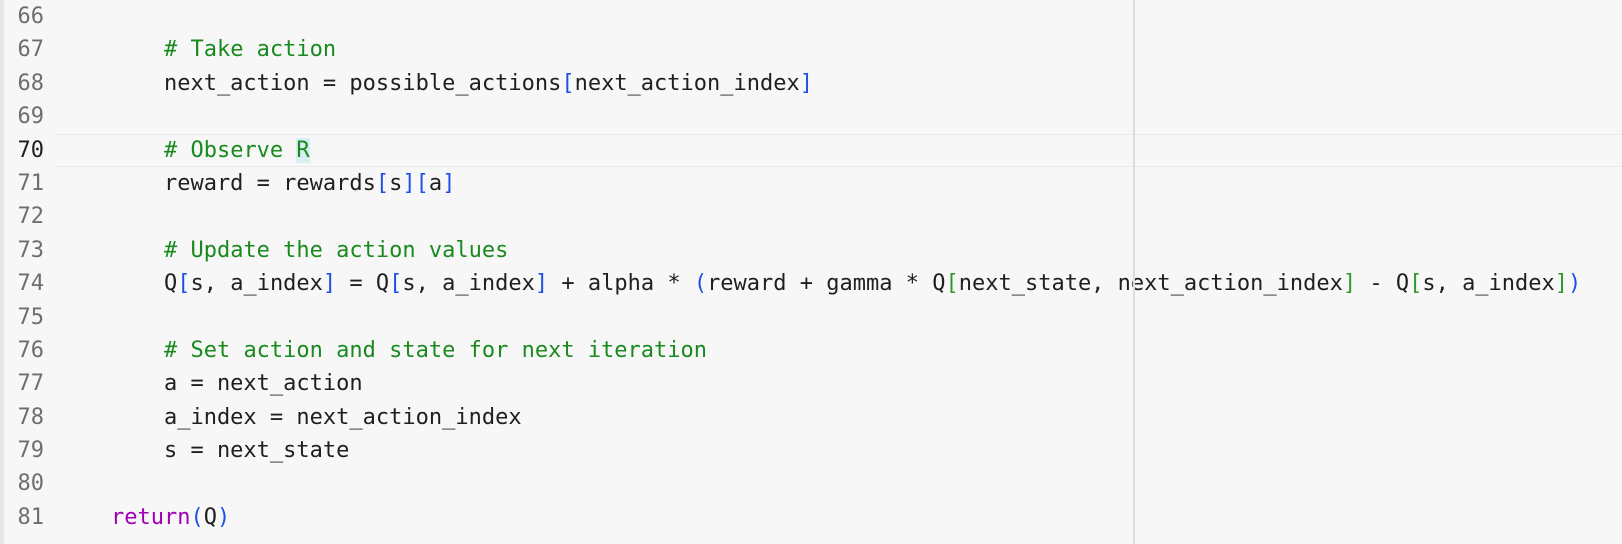 This screenshot has width=1622, height=544. What do you see at coordinates (1134, 272) in the screenshot?
I see `column-ruler` at bounding box center [1134, 272].